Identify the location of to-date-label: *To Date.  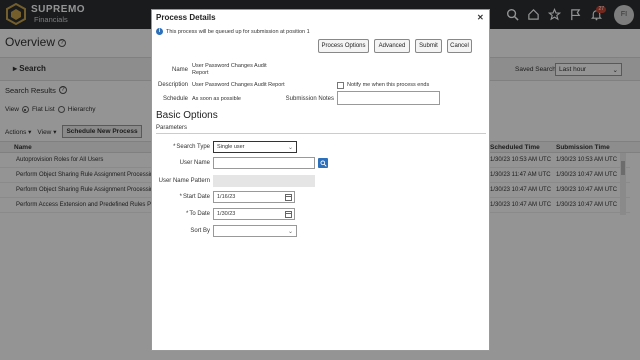
(181, 214).